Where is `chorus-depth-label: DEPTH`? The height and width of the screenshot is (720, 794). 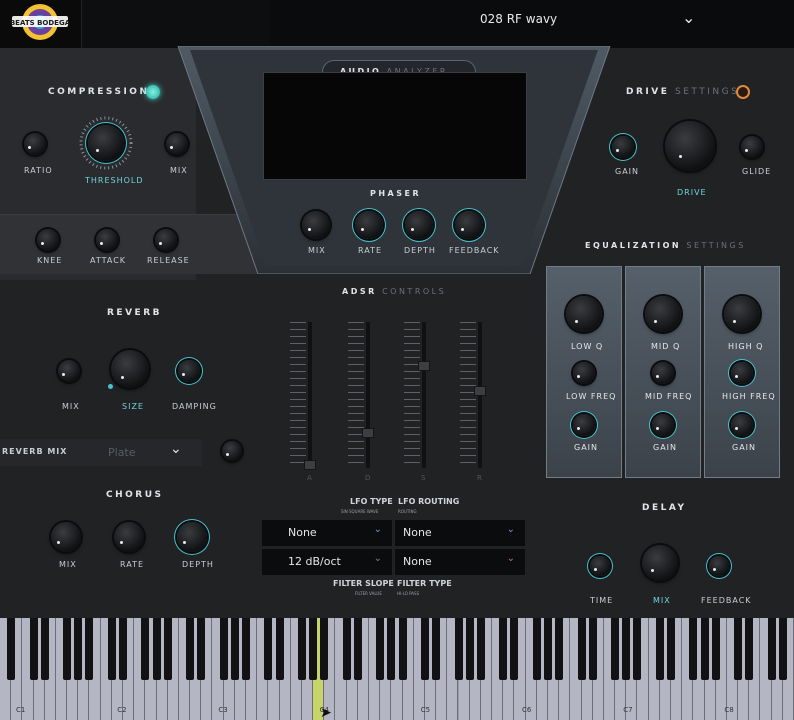
chorus-depth-label: DEPTH is located at coordinates (198, 564).